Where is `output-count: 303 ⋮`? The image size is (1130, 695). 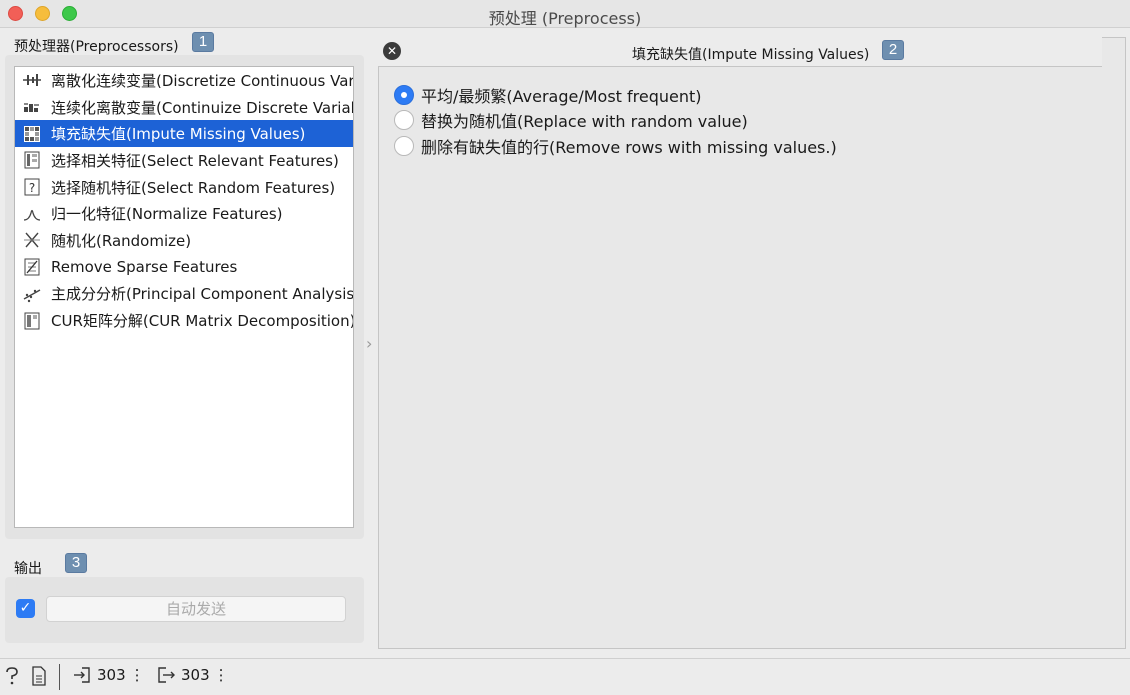 output-count: 303 ⋮ is located at coordinates (193, 675).